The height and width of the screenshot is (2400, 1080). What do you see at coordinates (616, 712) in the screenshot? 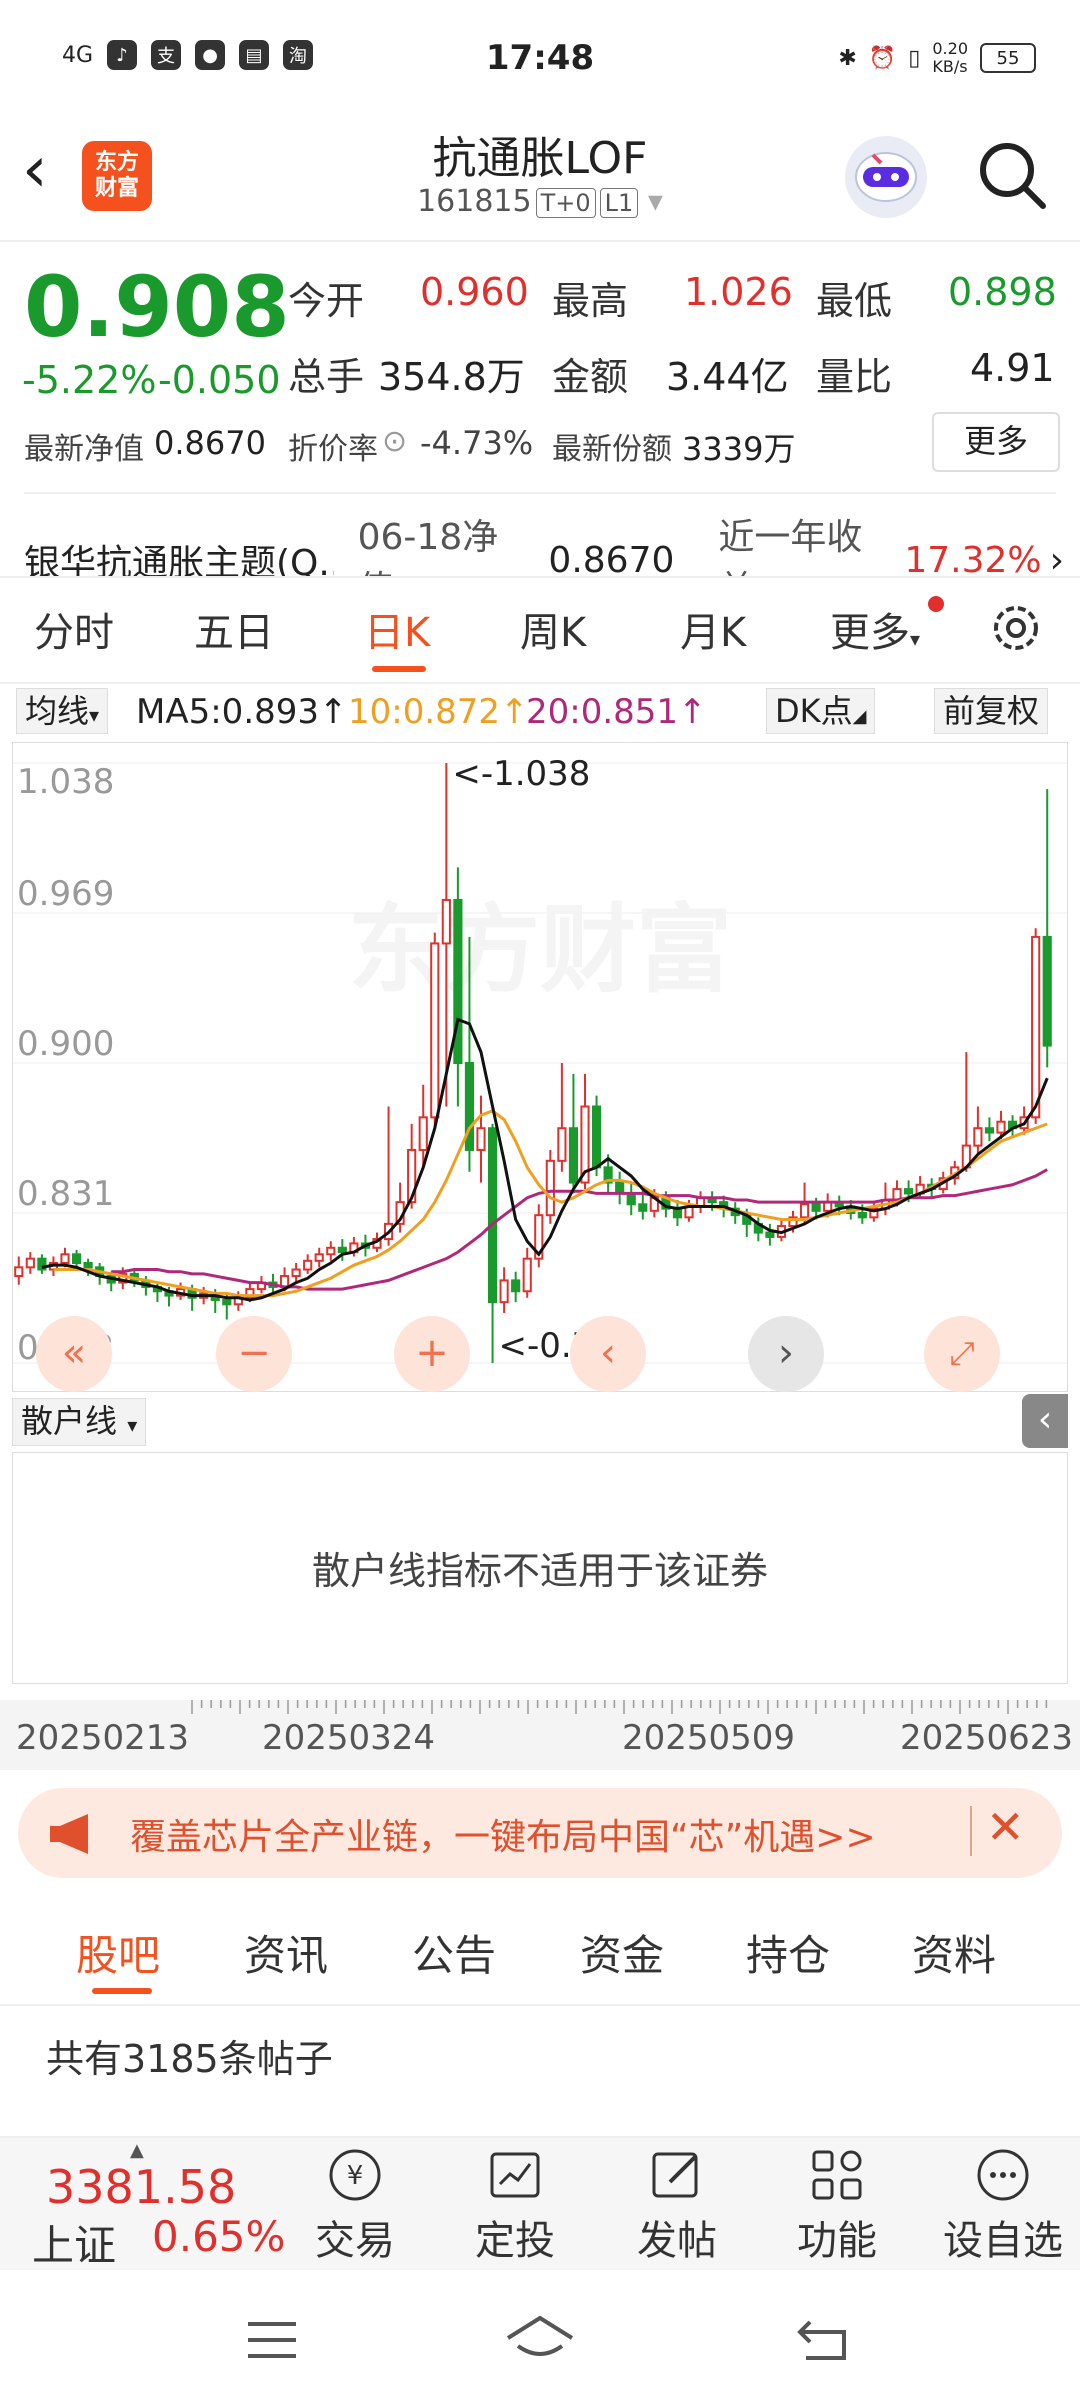
I see `ma20-value: 20:0.851↑` at bounding box center [616, 712].